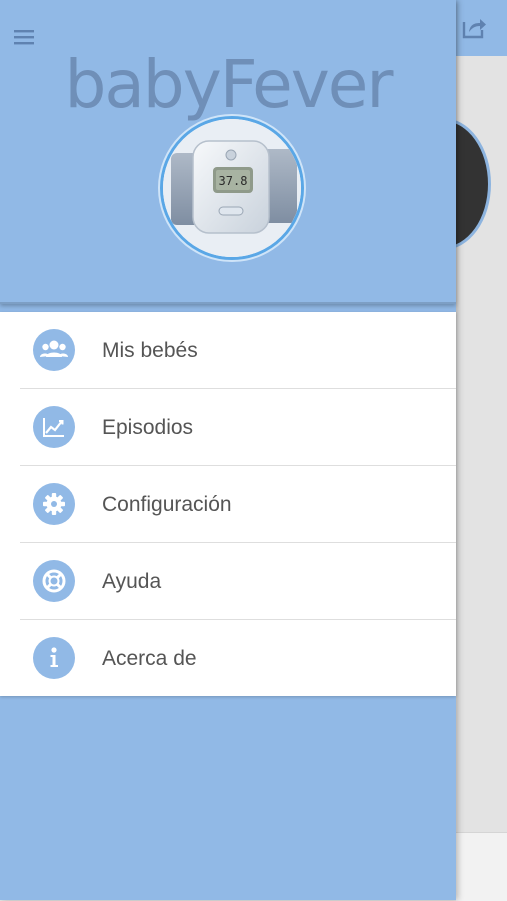 Image resolution: width=507 pixels, height=901 pixels. Describe the element at coordinates (54, 350) in the screenshot. I see `people-icon` at that location.